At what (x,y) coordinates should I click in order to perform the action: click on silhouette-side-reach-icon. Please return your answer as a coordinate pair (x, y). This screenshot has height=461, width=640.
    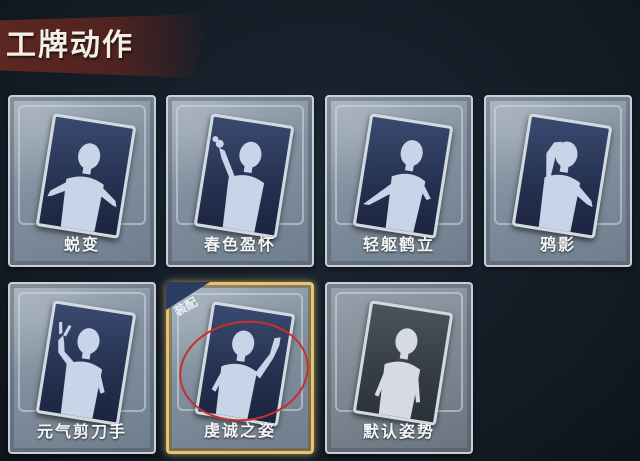
    Looking at the image, I should click on (397, 186).